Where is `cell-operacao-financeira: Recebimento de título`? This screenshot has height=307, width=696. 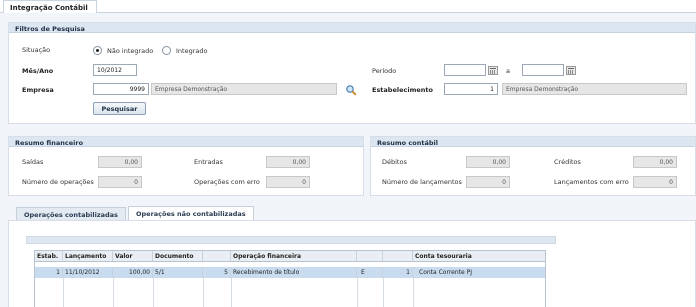 cell-operacao-financeira: Recebimento de título is located at coordinates (294, 272).